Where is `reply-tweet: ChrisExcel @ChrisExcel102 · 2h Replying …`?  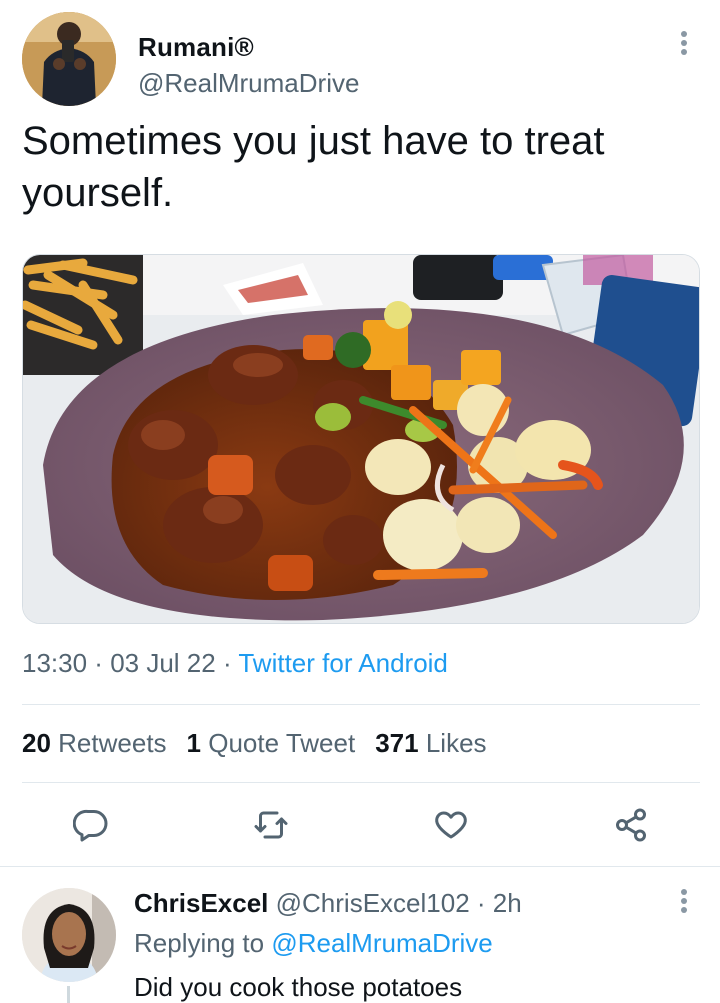 reply-tweet: ChrisExcel @ChrisExcel102 · 2h Replying … is located at coordinates (360, 937).